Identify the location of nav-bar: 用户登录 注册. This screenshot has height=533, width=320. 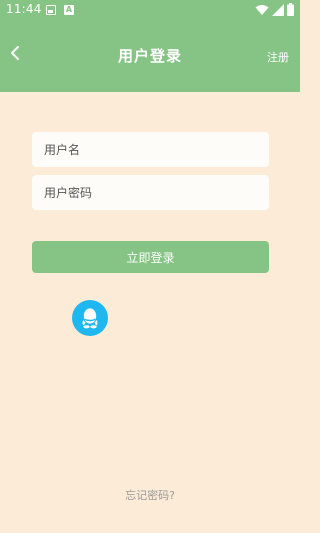
(150, 56).